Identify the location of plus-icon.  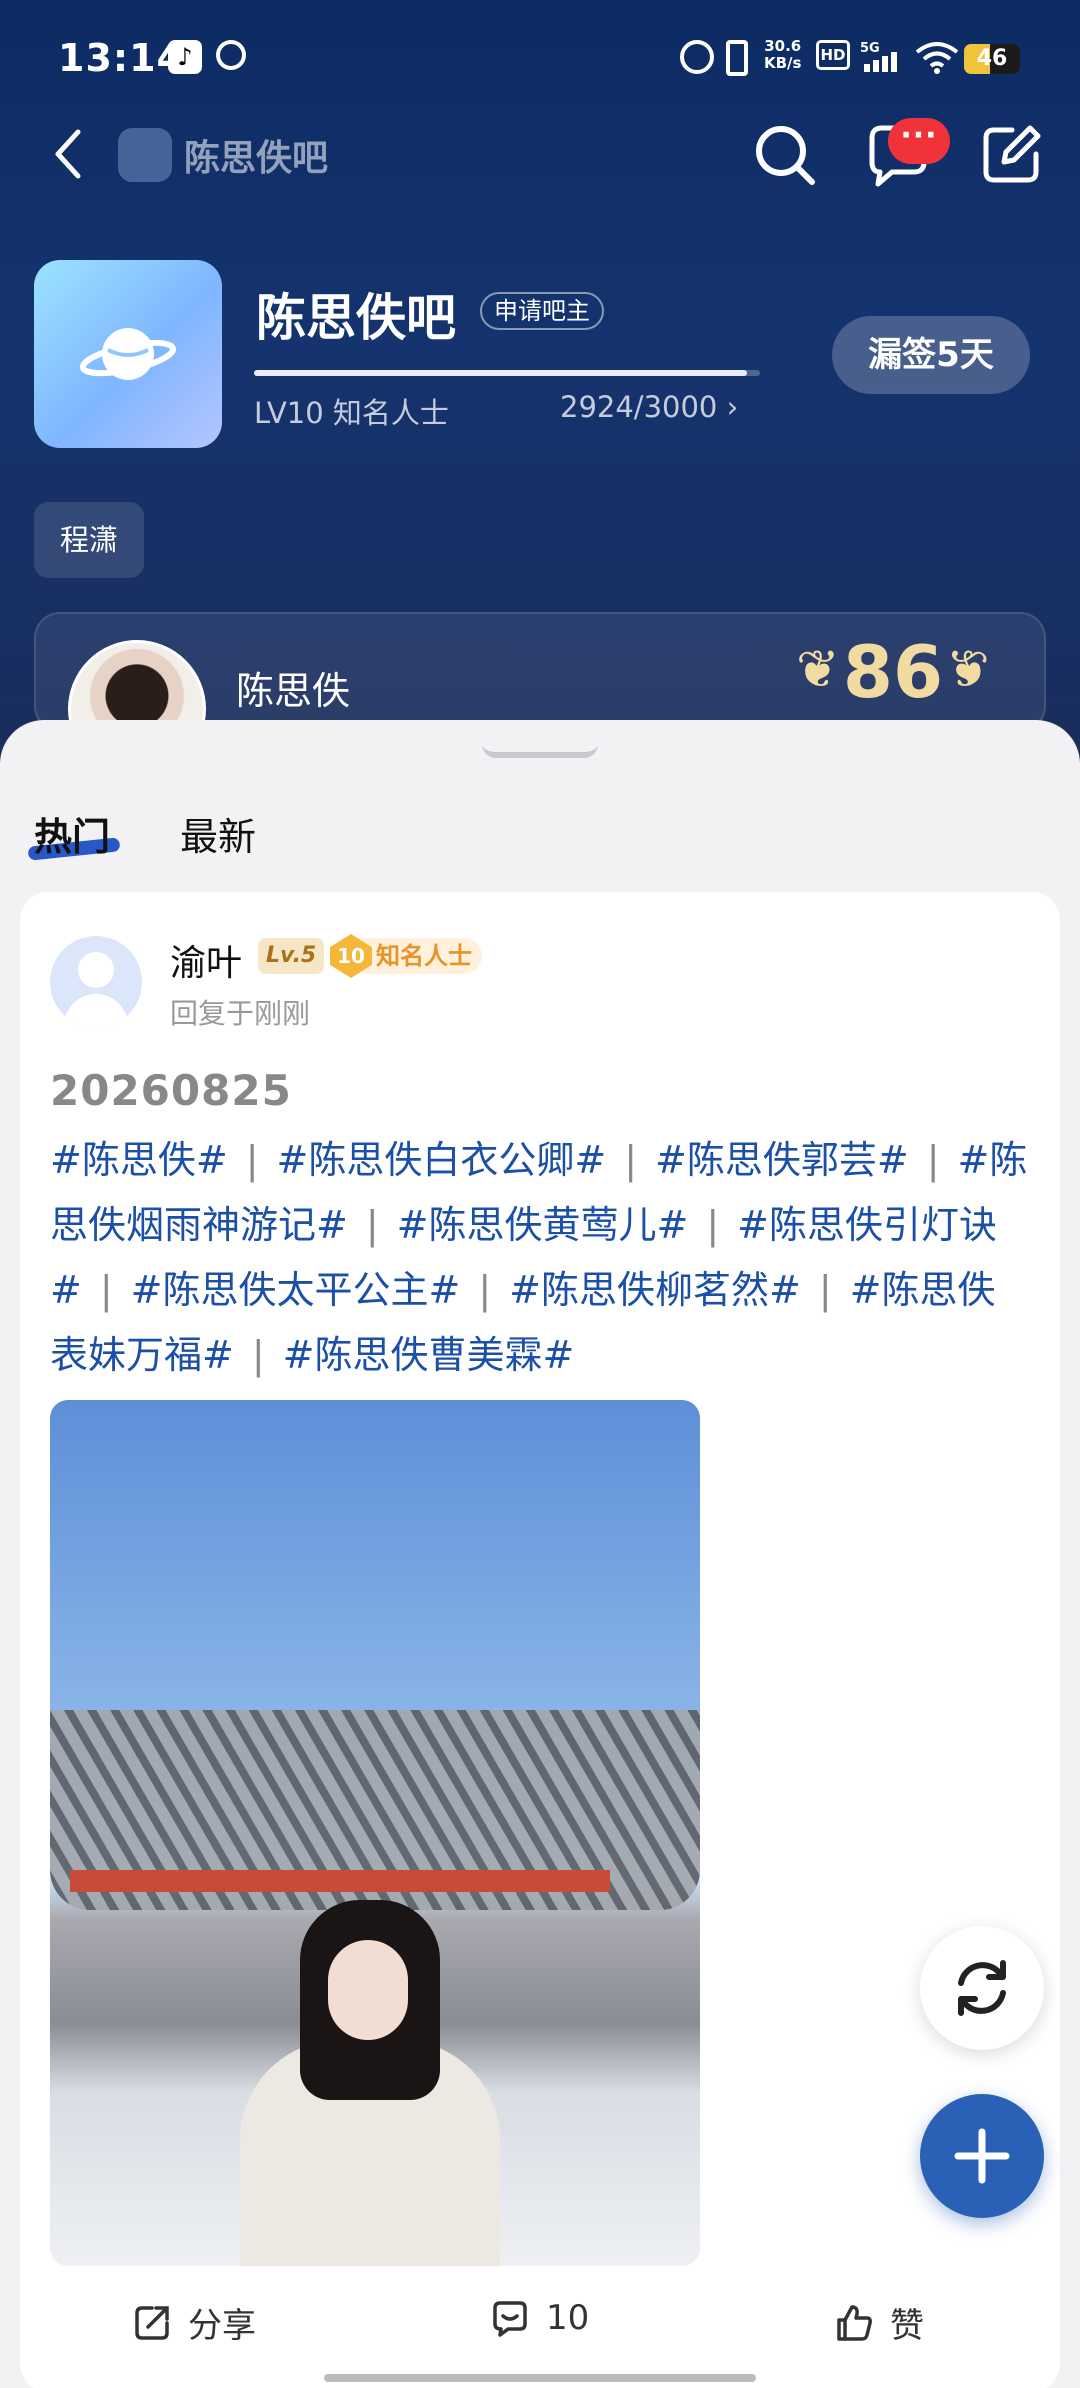
(982, 2156).